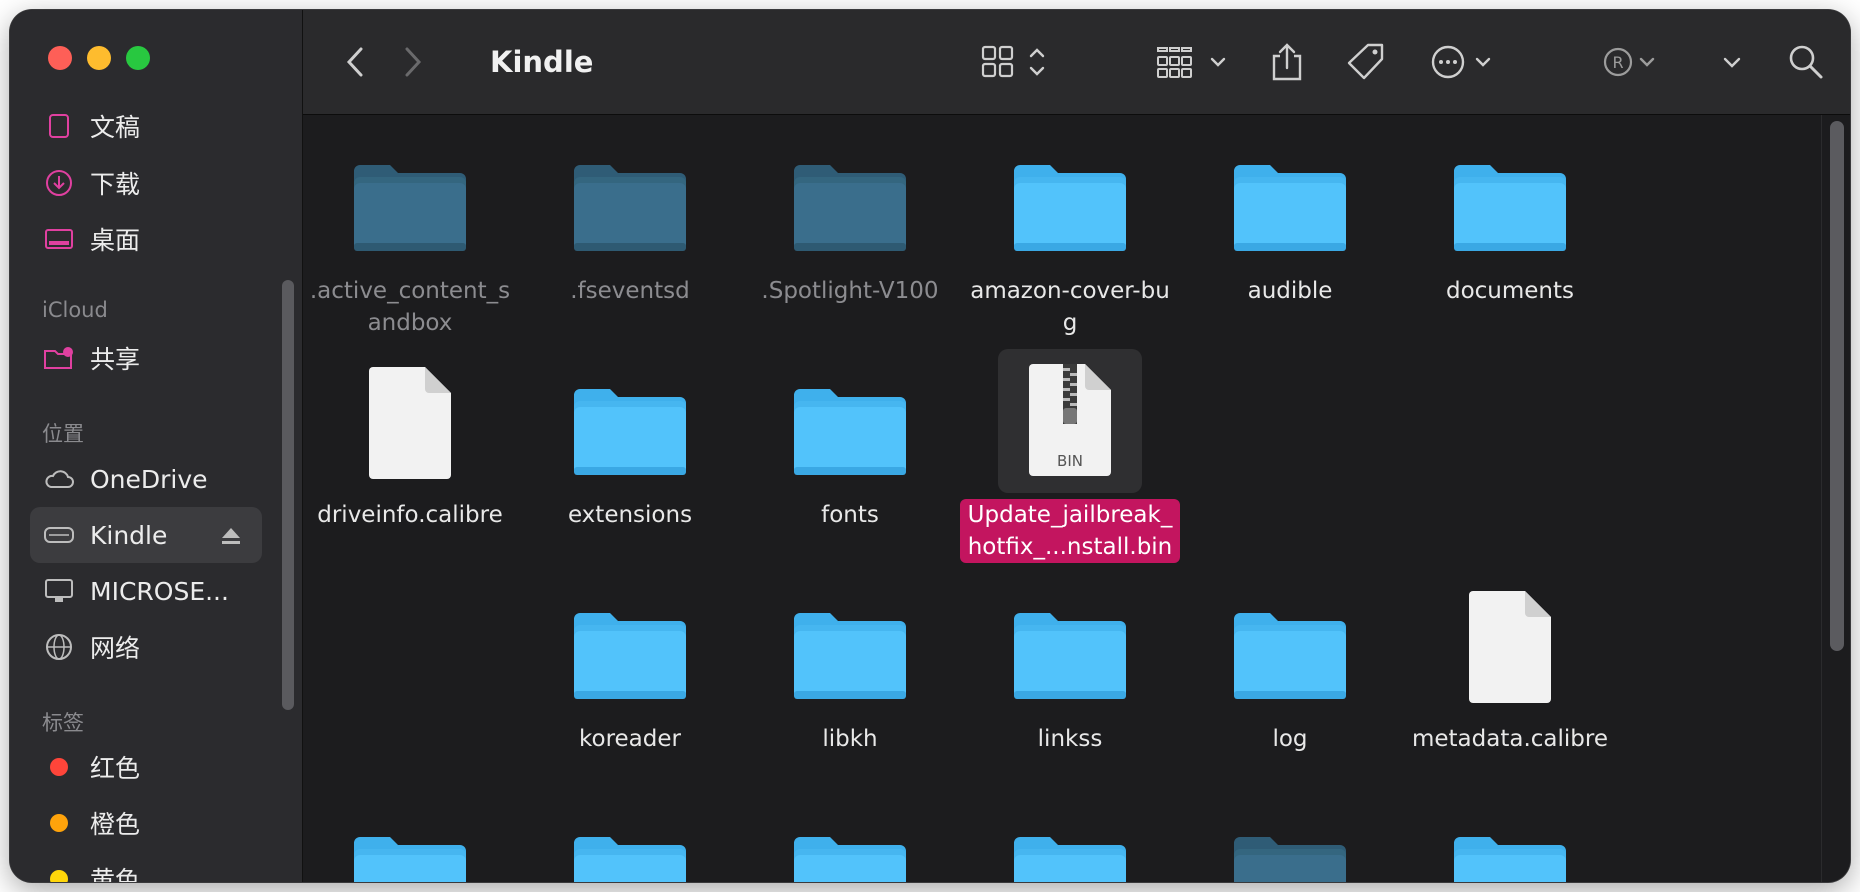 This screenshot has width=1860, height=892. What do you see at coordinates (115, 127) in the screenshot?
I see `sidebar-item-label: 文稿` at bounding box center [115, 127].